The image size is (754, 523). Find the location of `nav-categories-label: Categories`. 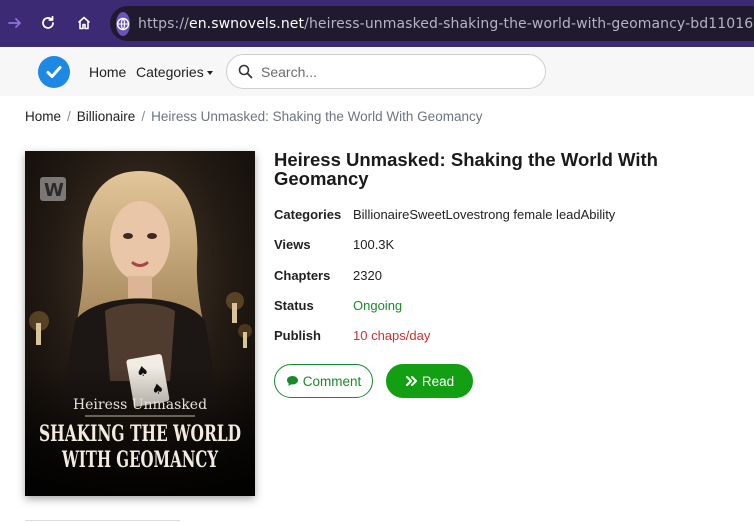

nav-categories-label: Categories is located at coordinates (170, 72).